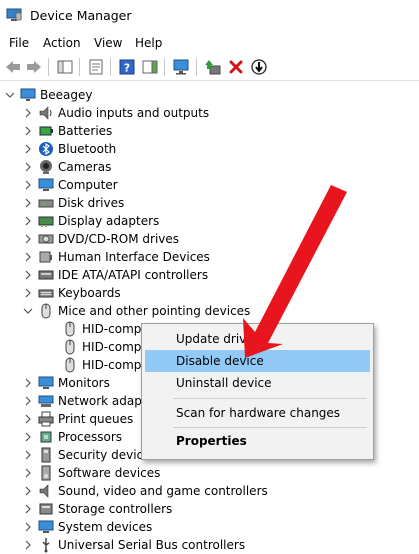  I want to click on context-separator, so click(270, 427).